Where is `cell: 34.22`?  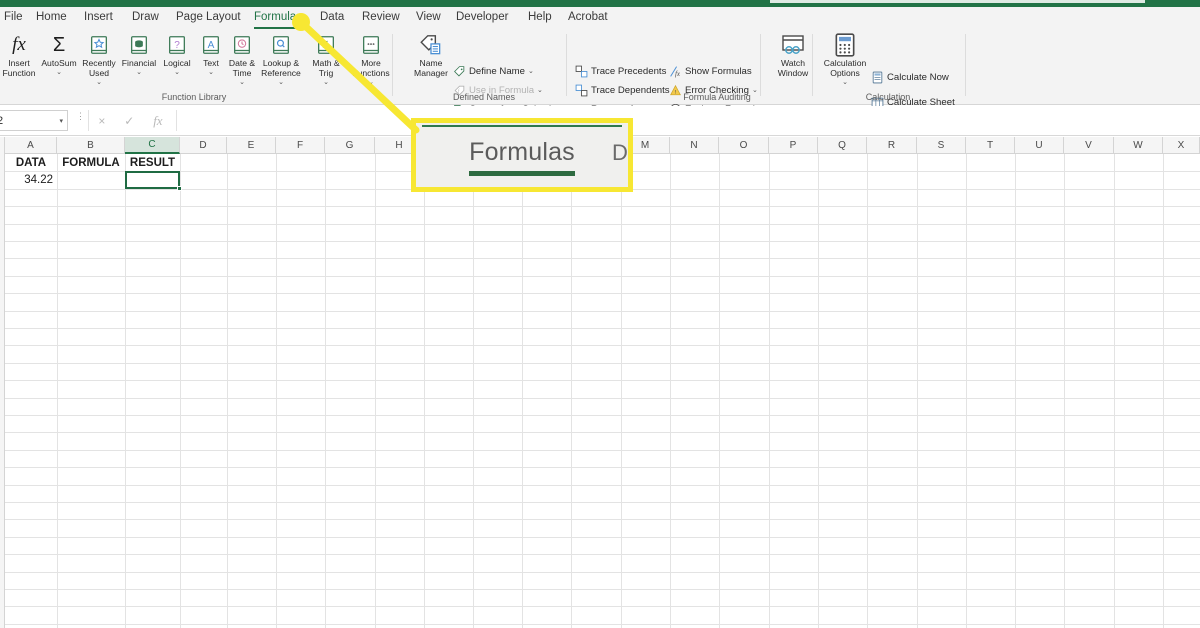 cell: 34.22 is located at coordinates (31, 179).